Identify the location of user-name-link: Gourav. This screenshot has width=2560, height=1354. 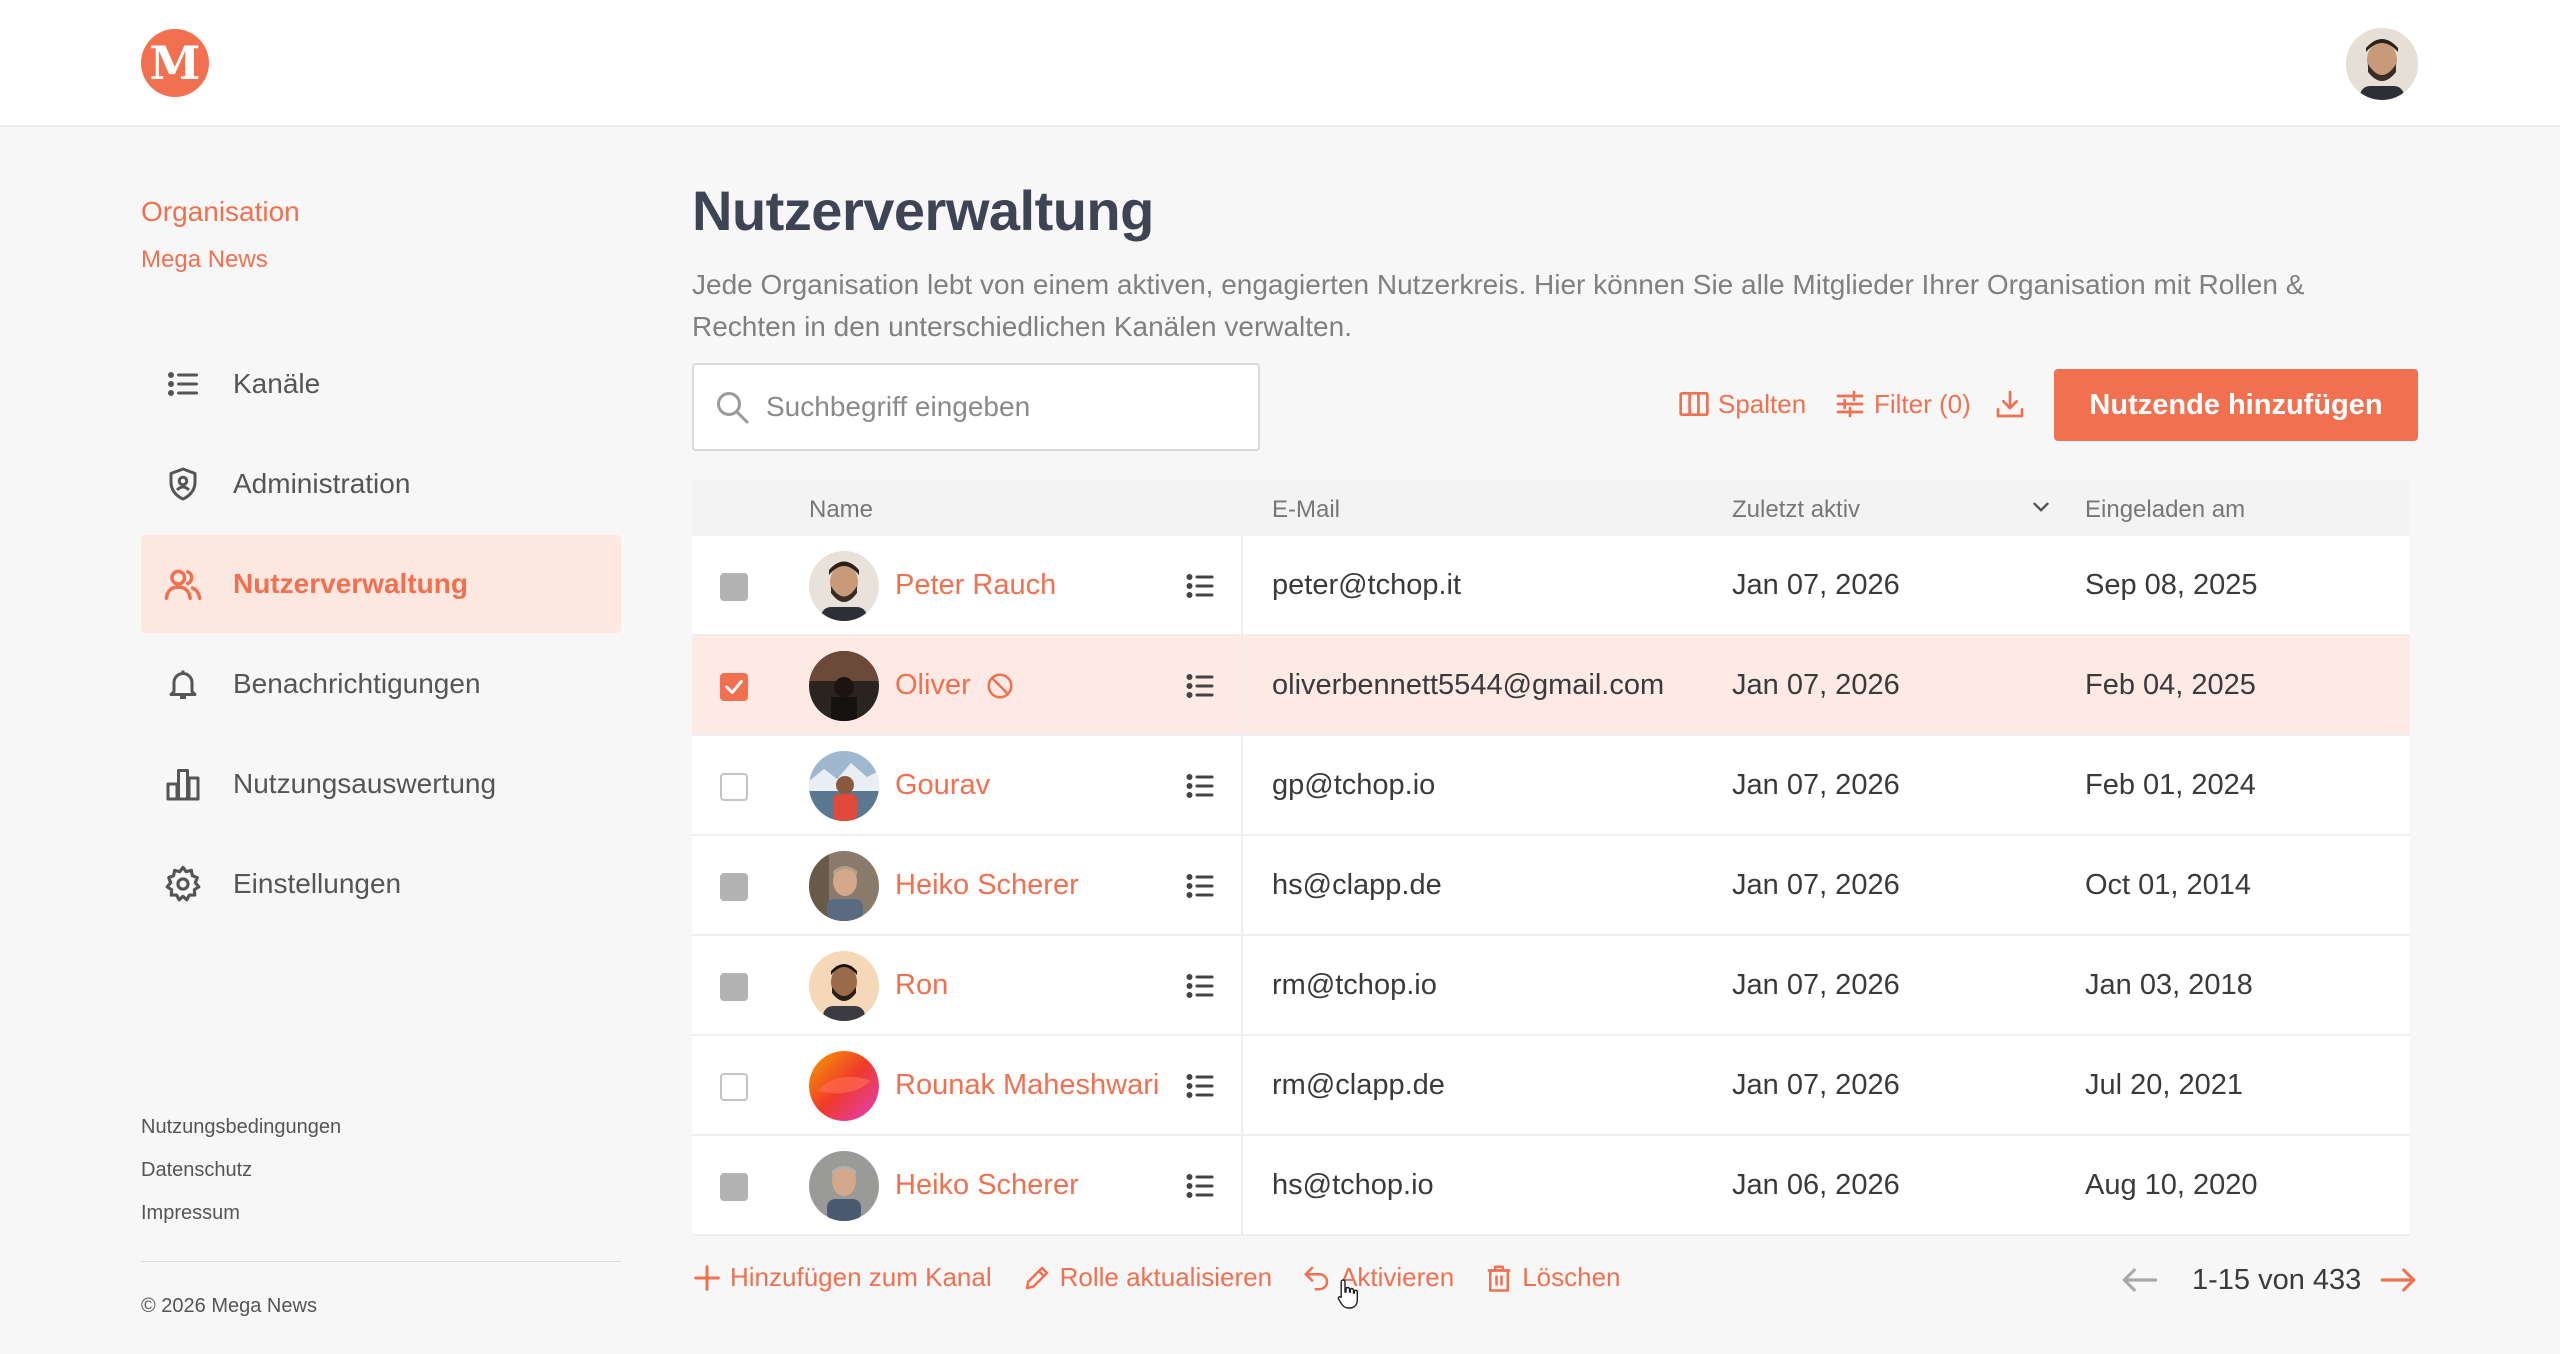
(942, 785).